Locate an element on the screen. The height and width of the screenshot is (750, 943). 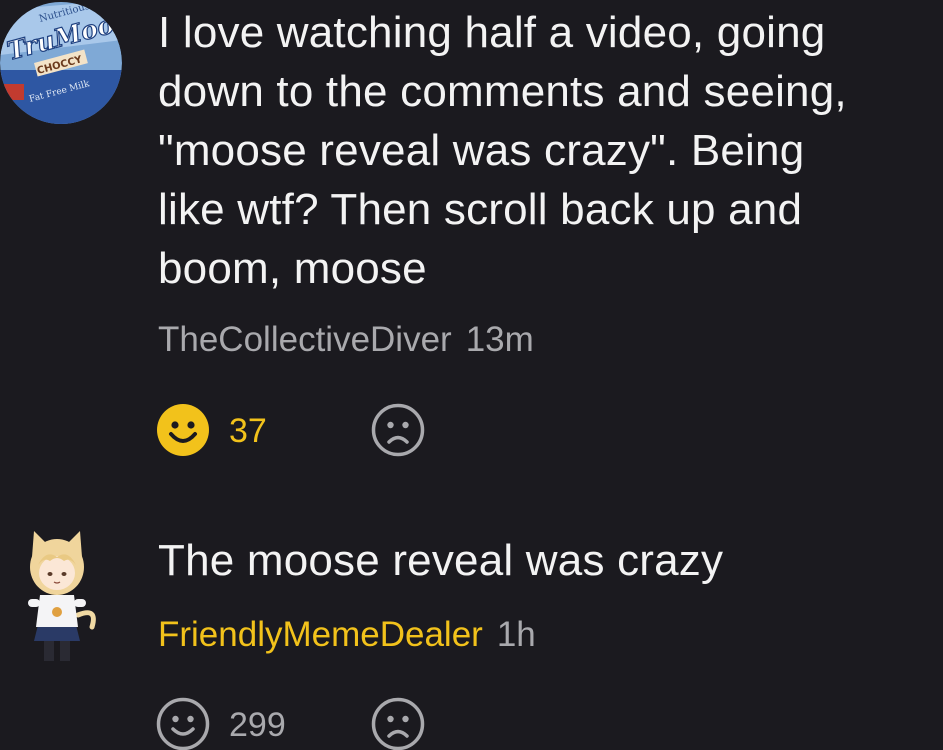
comment-text: The moose reveal was crazy is located at coordinates (441, 560).